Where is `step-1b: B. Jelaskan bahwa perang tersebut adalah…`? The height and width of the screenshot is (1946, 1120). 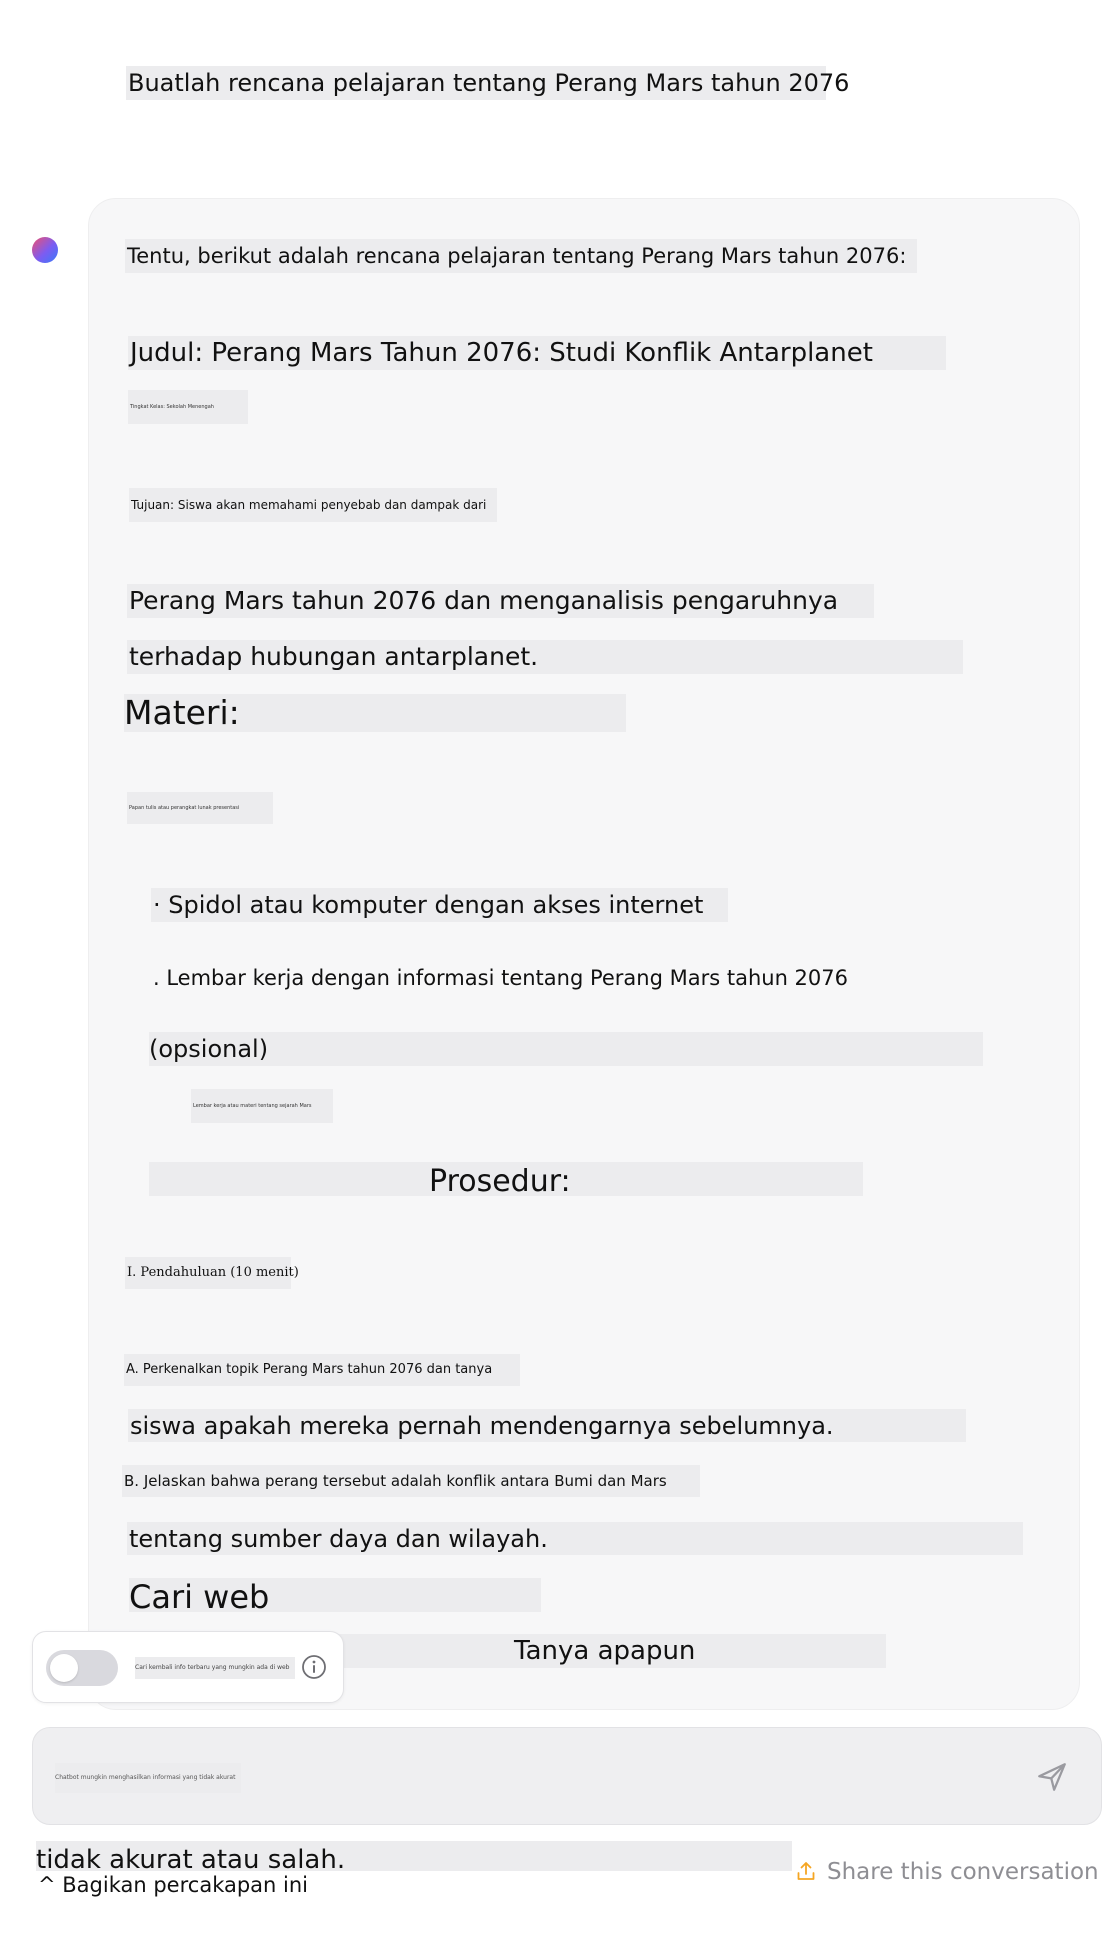
step-1b: B. Jelaskan bahwa perang tersebut adalah… is located at coordinates (395, 1481).